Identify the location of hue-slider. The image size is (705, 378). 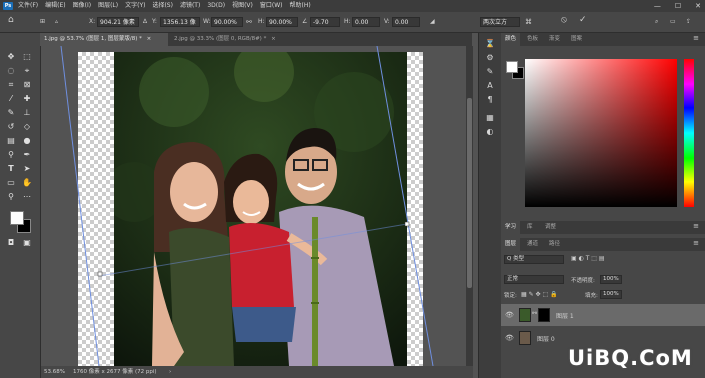
(689, 133).